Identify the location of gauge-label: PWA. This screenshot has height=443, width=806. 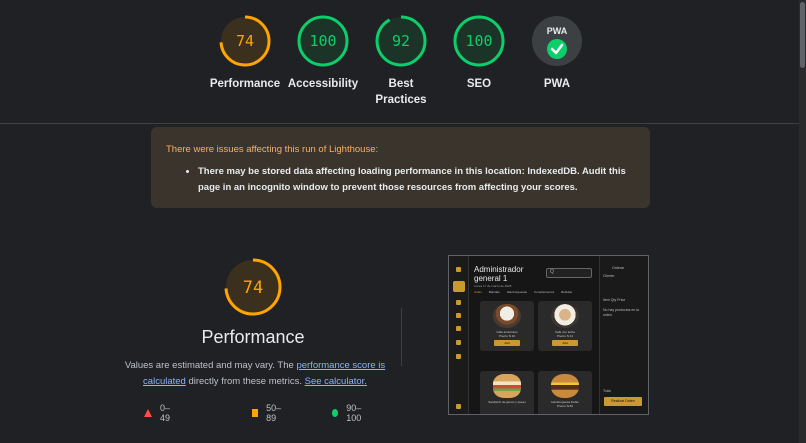
(557, 84).